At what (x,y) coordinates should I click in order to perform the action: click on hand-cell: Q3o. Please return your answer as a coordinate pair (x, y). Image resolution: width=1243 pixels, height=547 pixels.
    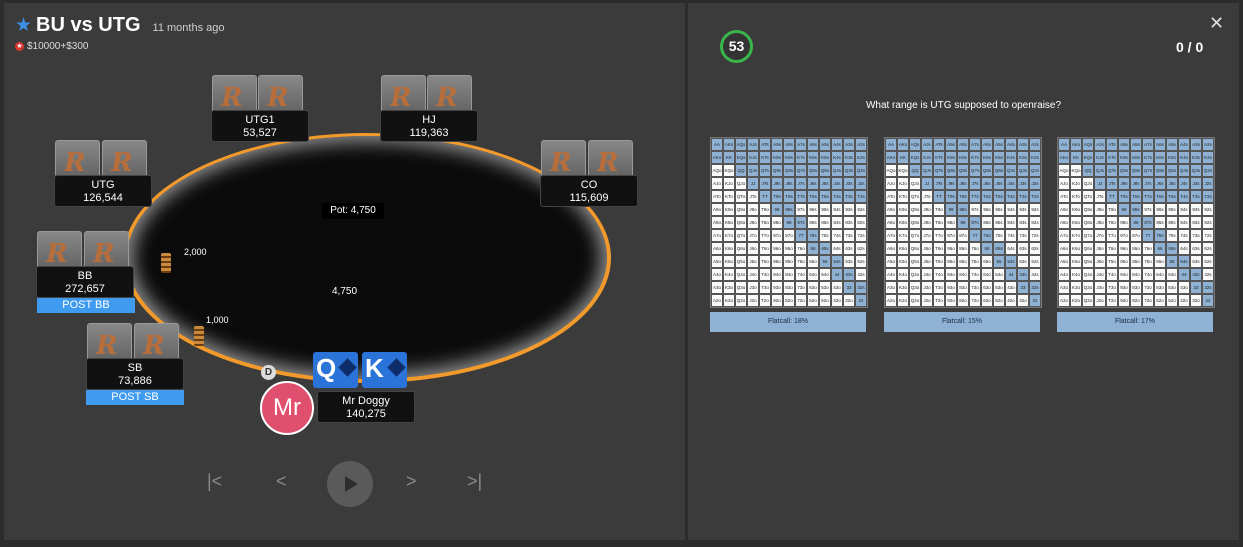
    Looking at the image, I should click on (741, 287).